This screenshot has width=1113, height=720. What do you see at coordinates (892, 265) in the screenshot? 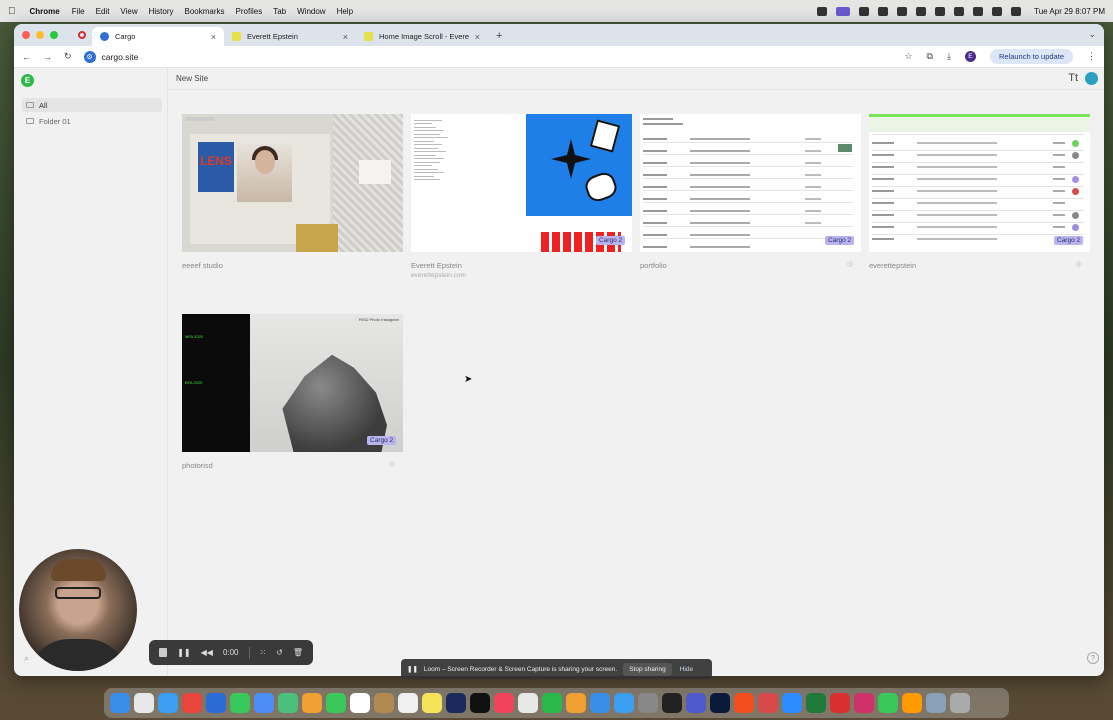
I see `site-name: everettepstein` at bounding box center [892, 265].